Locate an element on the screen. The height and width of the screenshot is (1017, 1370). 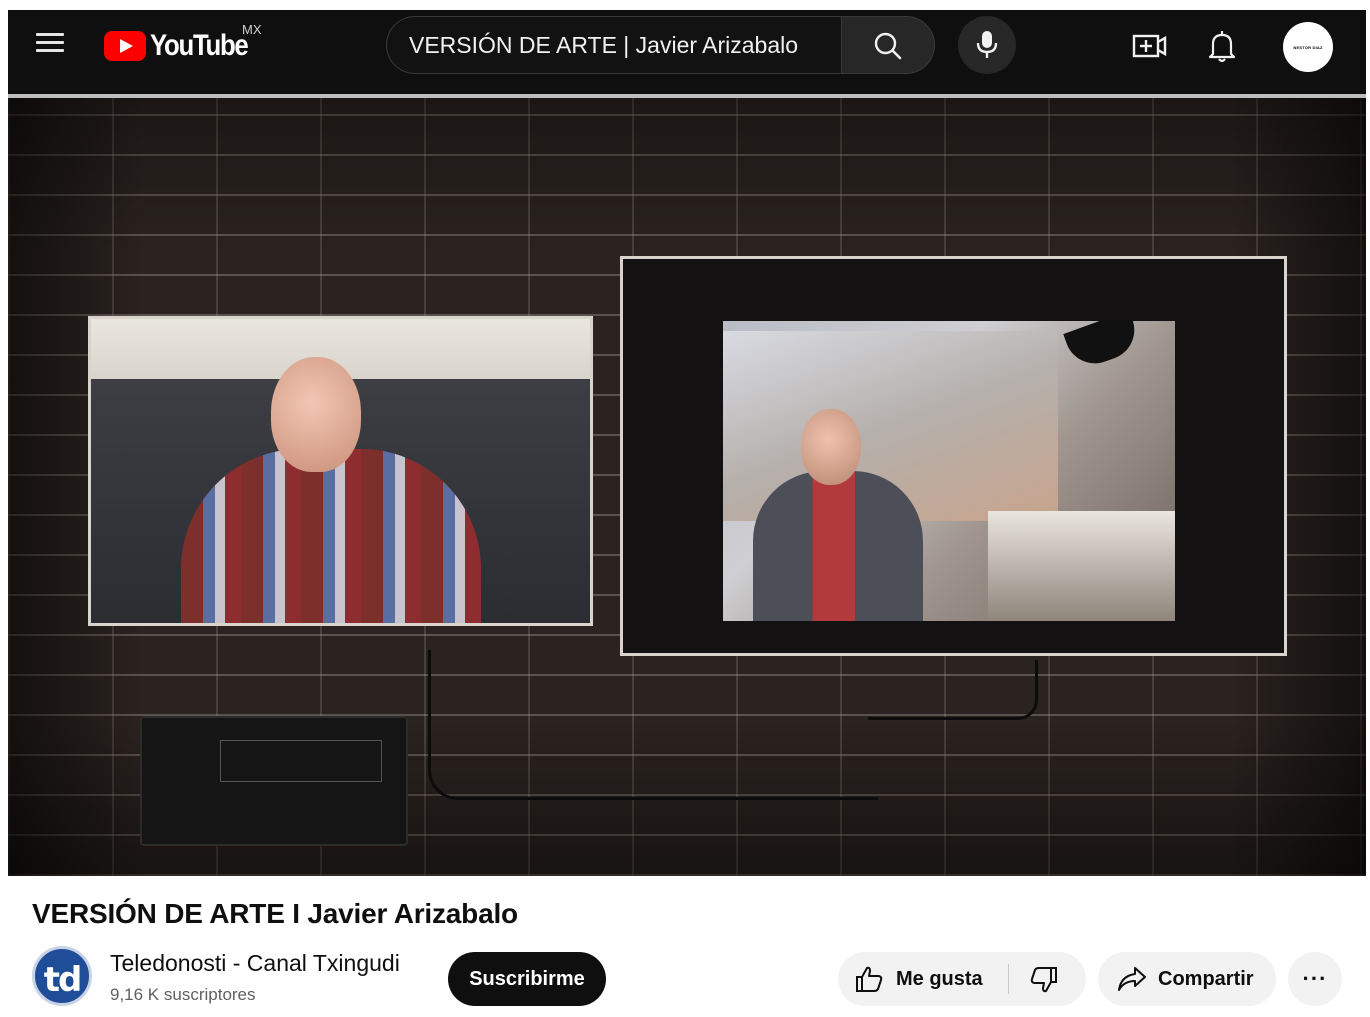
youtube-play-icon is located at coordinates (125, 46).